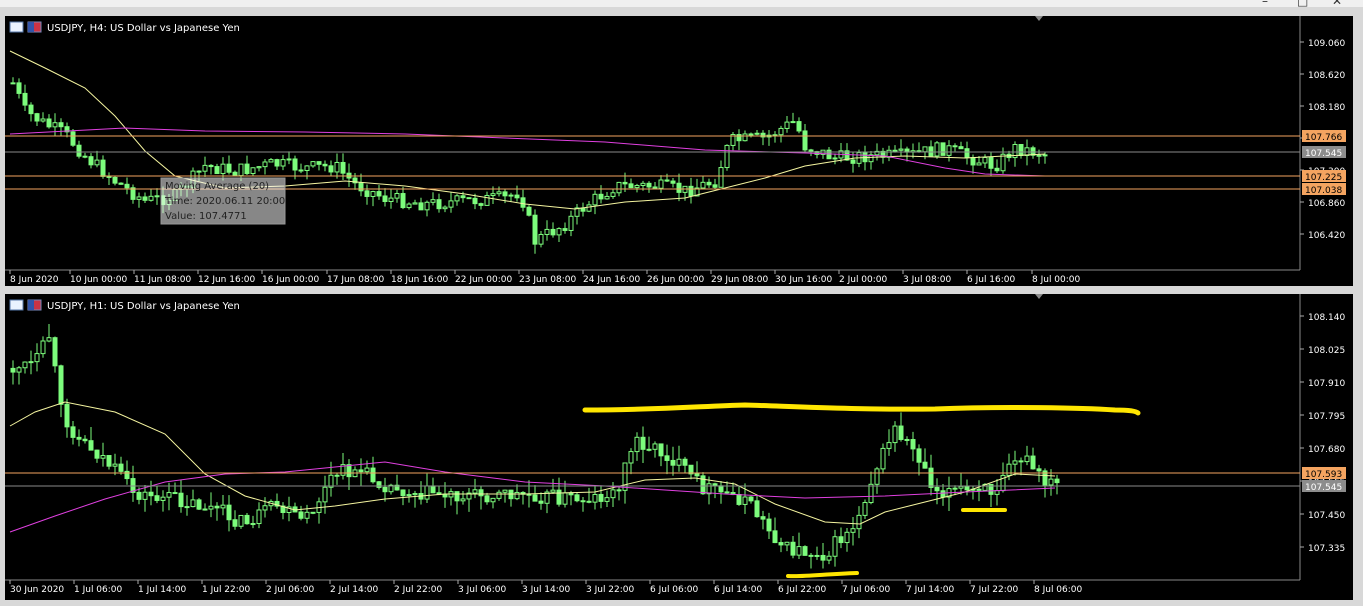 The image size is (1363, 606). I want to click on time-axis-label: 8 Jun 2020, so click(34, 280).